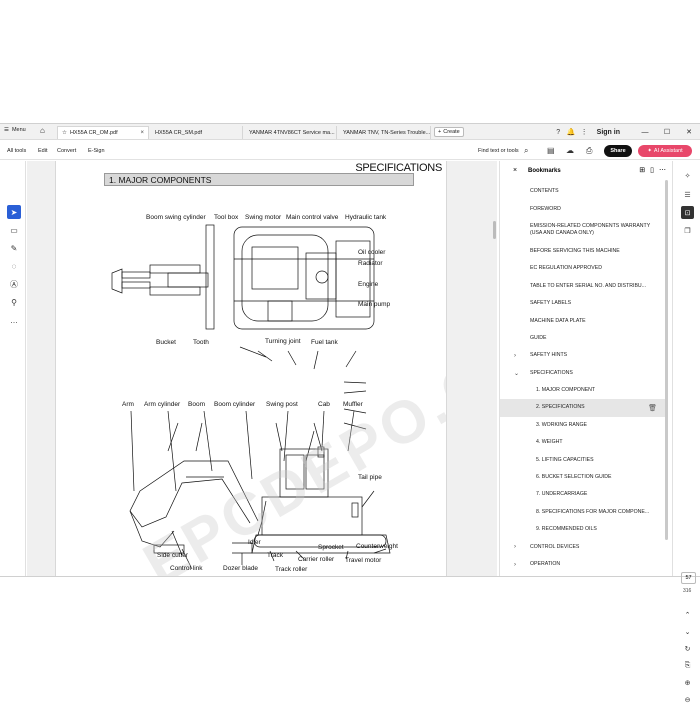 This screenshot has height=706, width=700. I want to click on bookmark-item: › OPERATION, so click(582, 564).